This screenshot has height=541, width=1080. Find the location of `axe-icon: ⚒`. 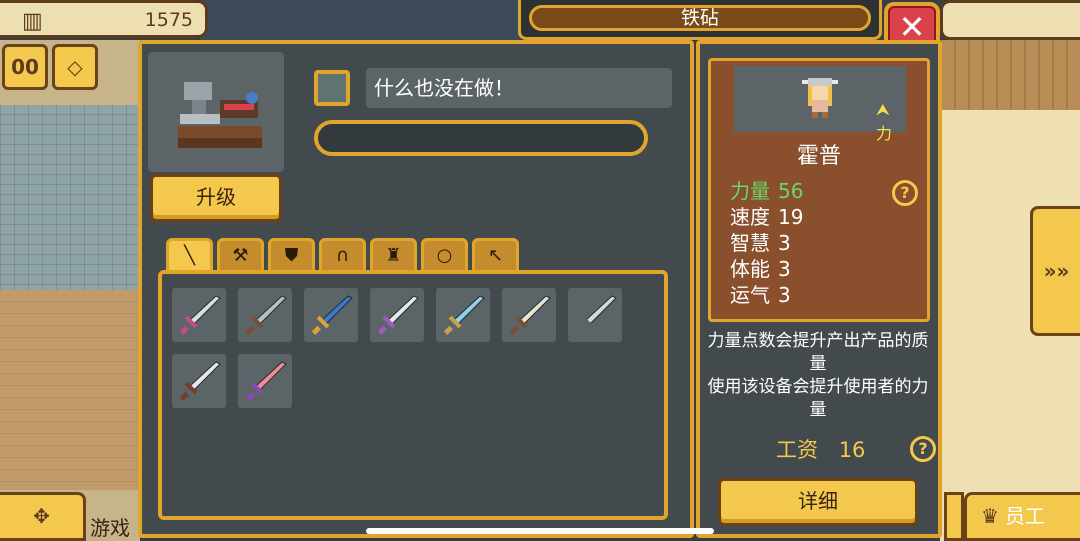

axe-icon: ⚒ is located at coordinates (240, 255).